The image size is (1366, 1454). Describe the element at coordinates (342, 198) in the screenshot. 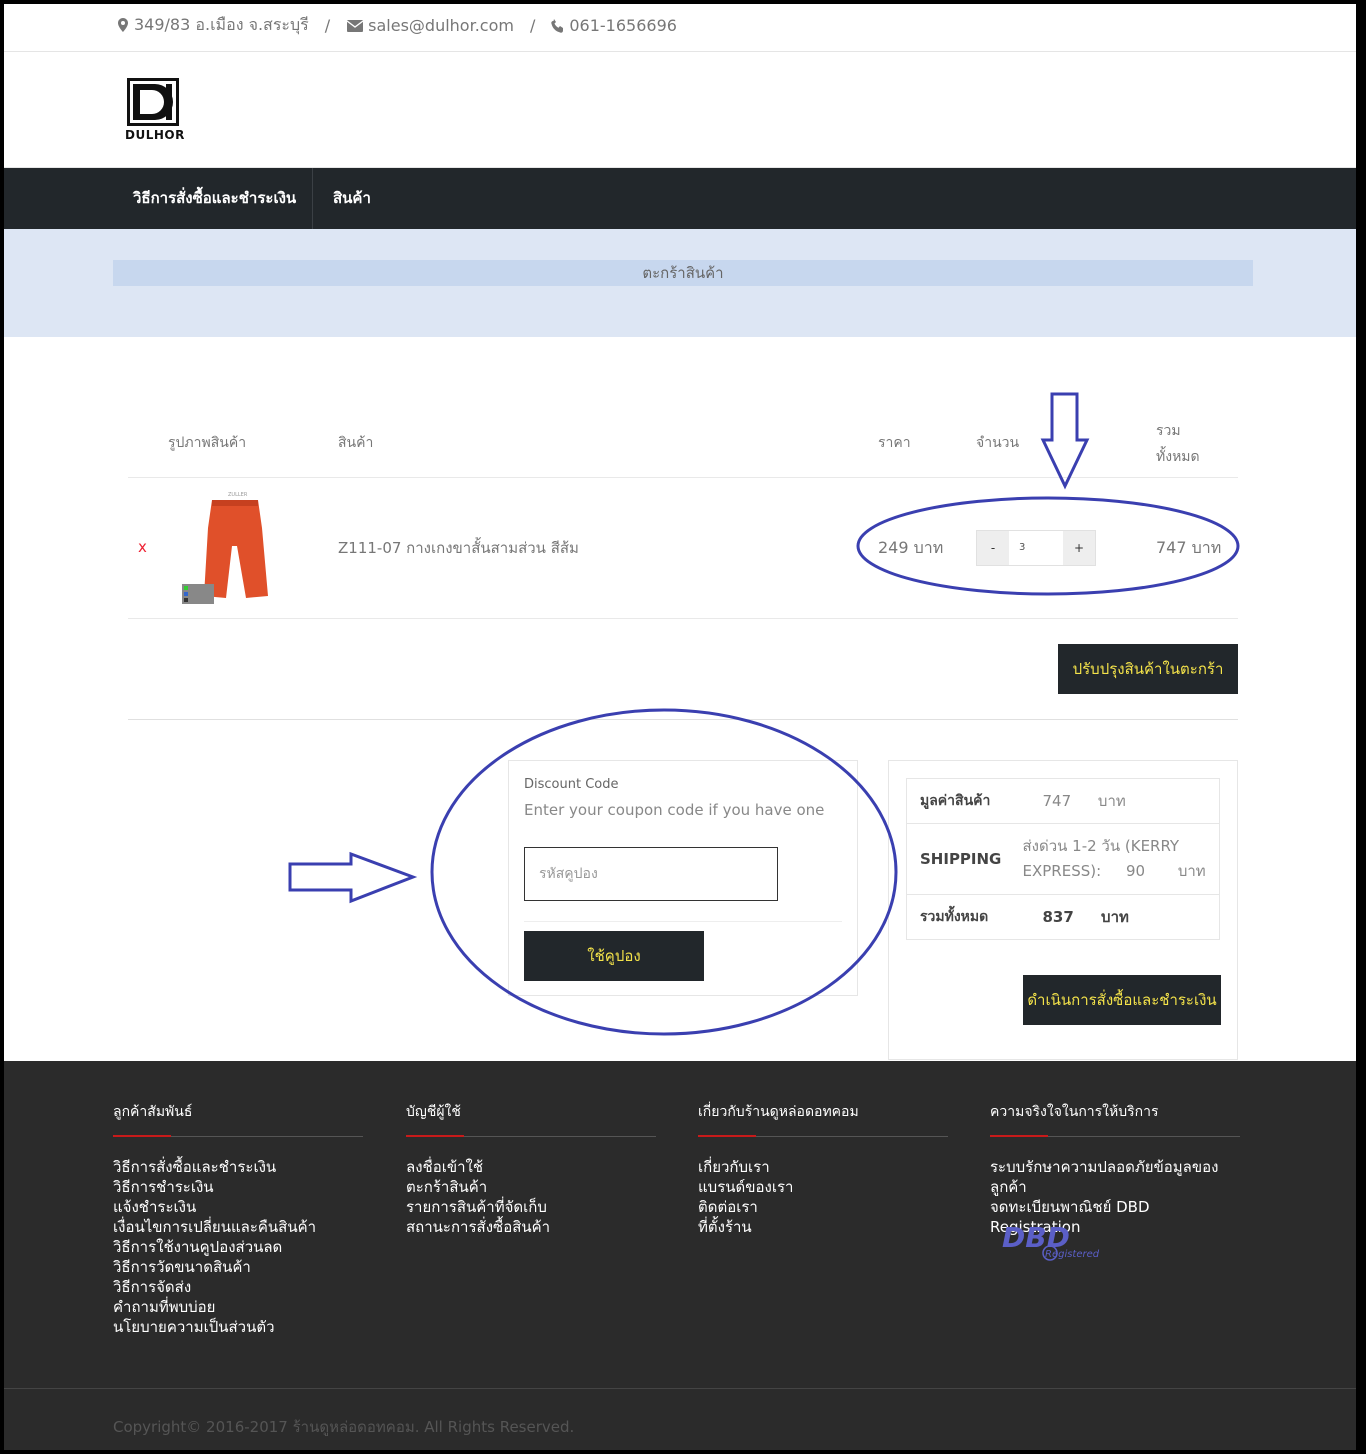

I see `nav-item-products: สินค้า` at that location.